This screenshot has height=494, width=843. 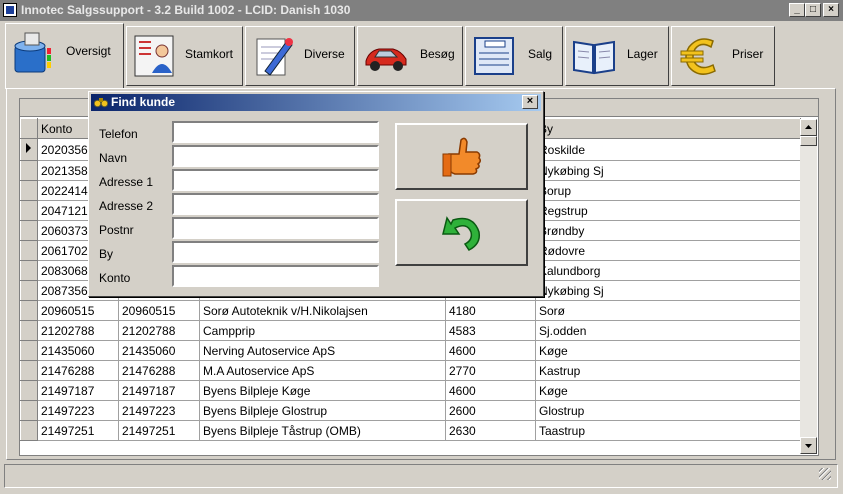 What do you see at coordinates (159, 430) in the screenshot?
I see `cell-konto-2: 21497251` at bounding box center [159, 430].